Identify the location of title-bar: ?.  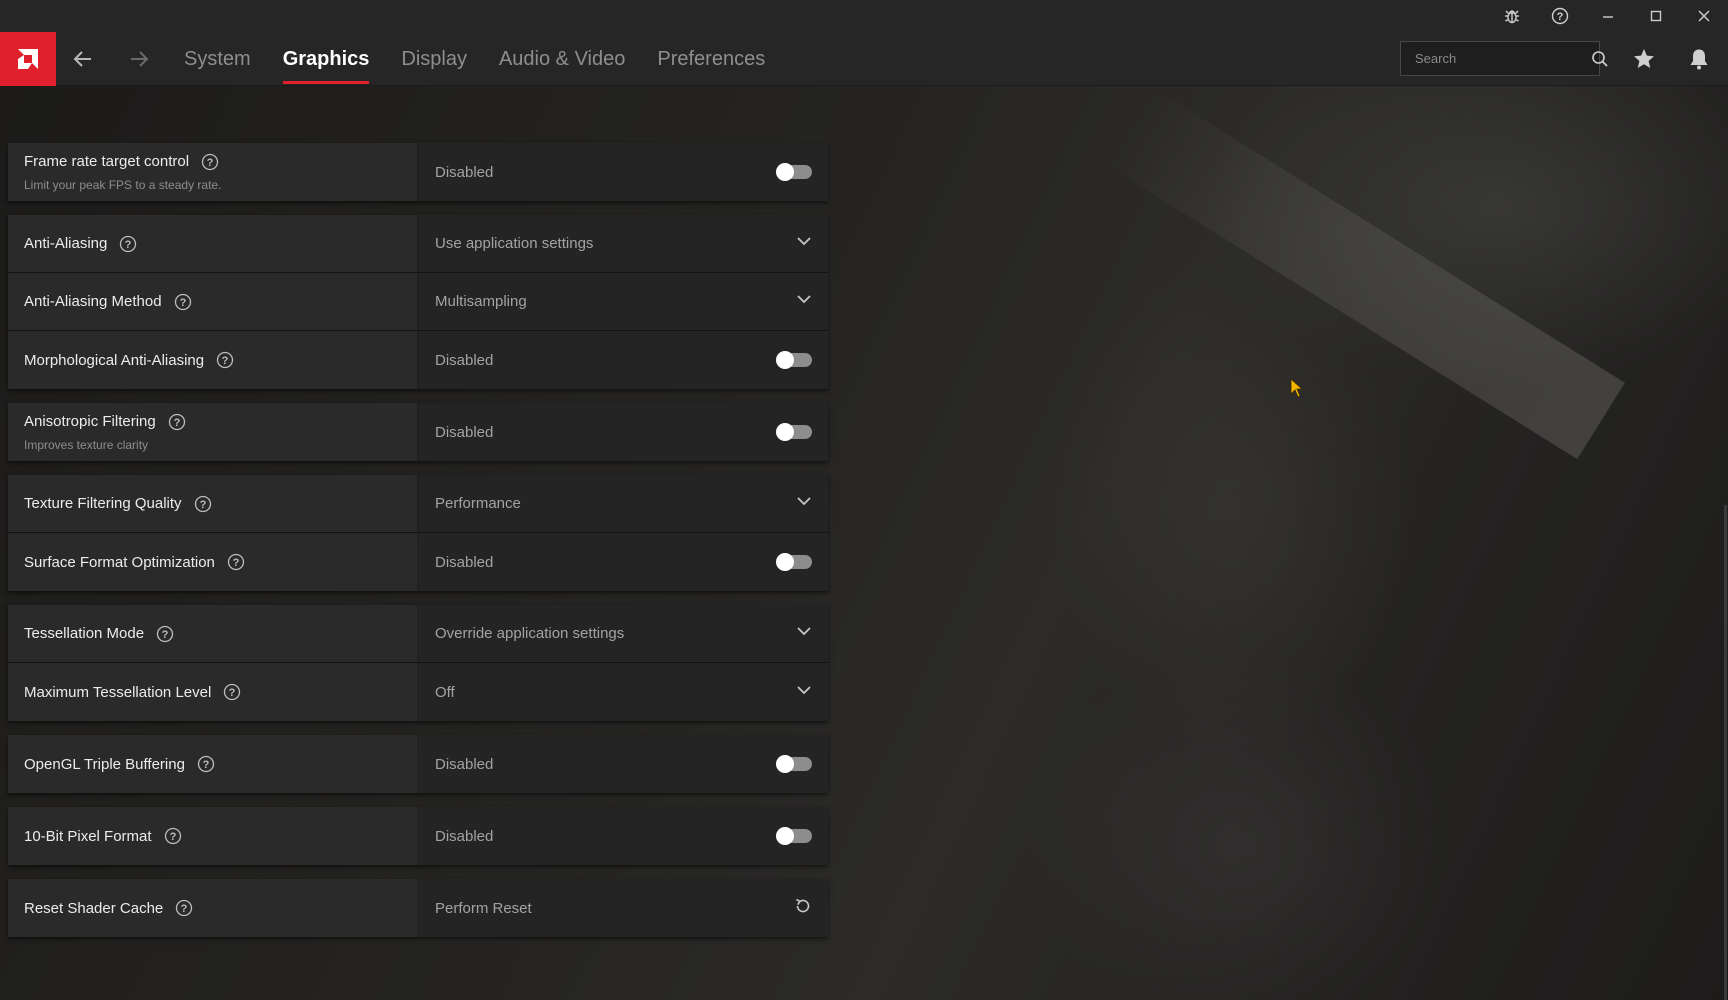
(864, 16).